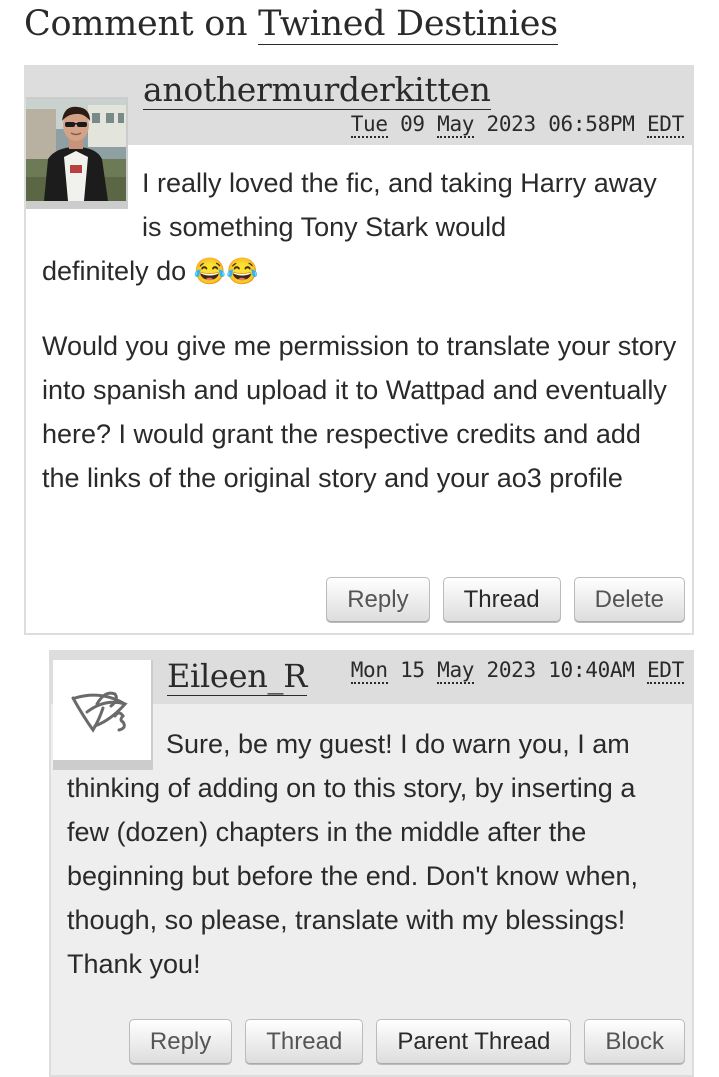 The image size is (719, 1077). I want to click on date-weekday: Tue, so click(369, 125).